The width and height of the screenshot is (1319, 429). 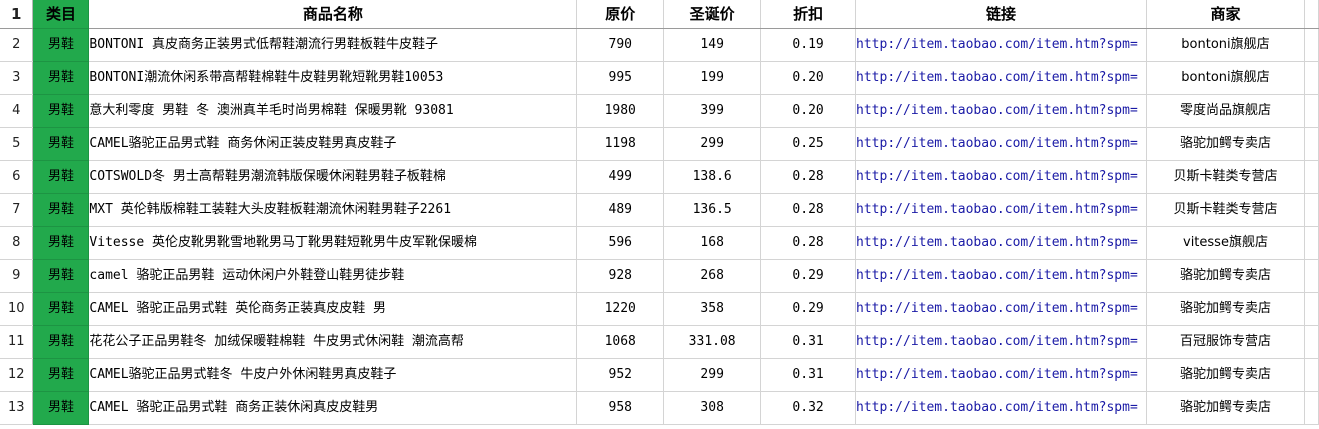 What do you see at coordinates (712, 45) in the screenshot?
I see `christmas-price-cell: 149` at bounding box center [712, 45].